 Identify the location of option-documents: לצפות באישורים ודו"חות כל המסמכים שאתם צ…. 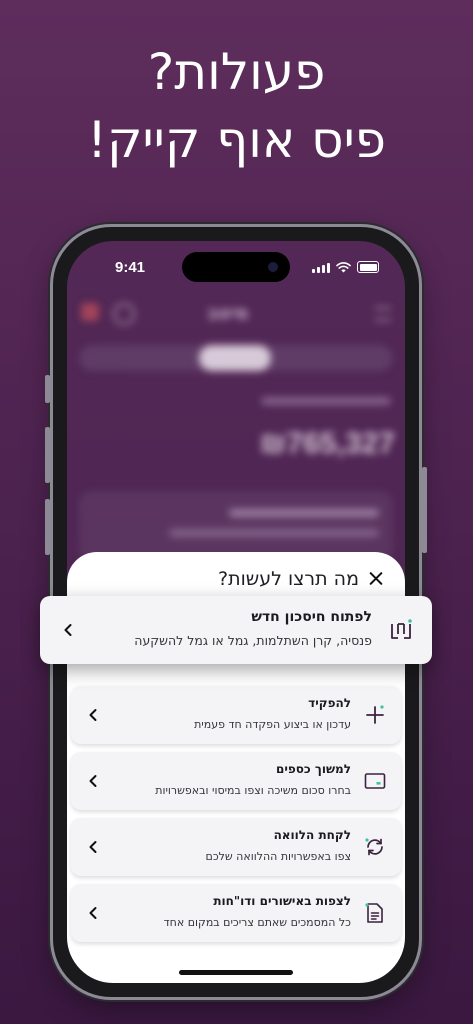
(236, 913).